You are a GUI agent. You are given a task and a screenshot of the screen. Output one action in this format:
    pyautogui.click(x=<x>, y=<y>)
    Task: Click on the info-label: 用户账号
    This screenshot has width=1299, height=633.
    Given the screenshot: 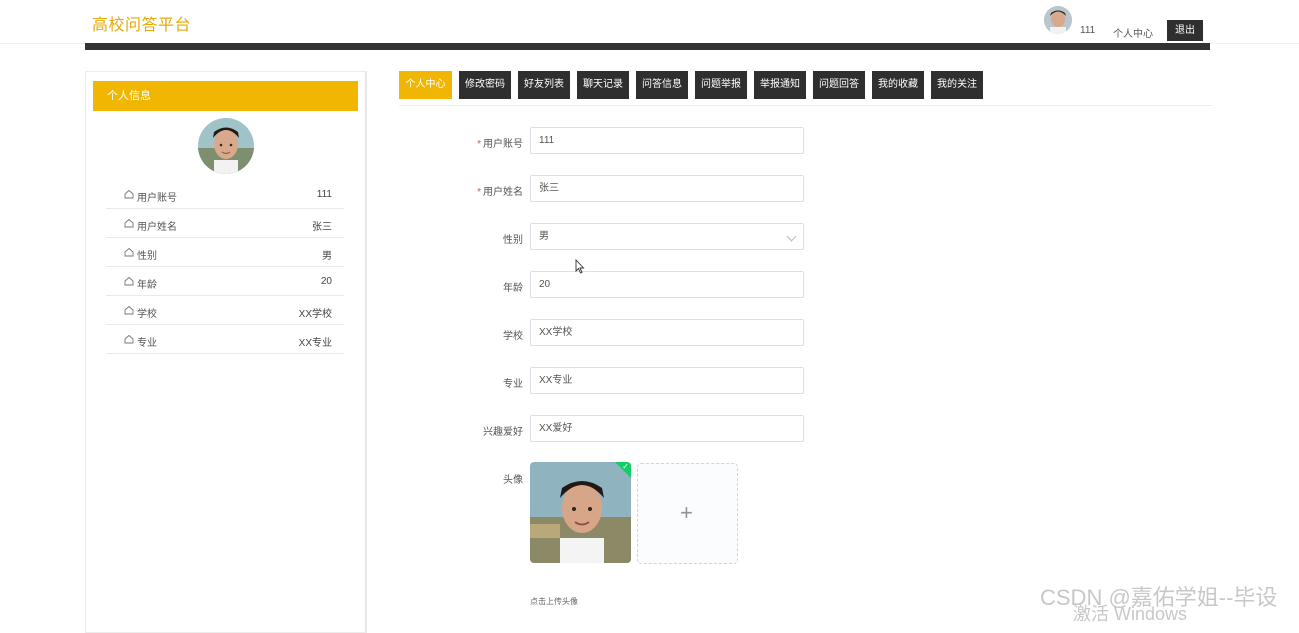 What is the action you would take?
    pyautogui.click(x=157, y=198)
    